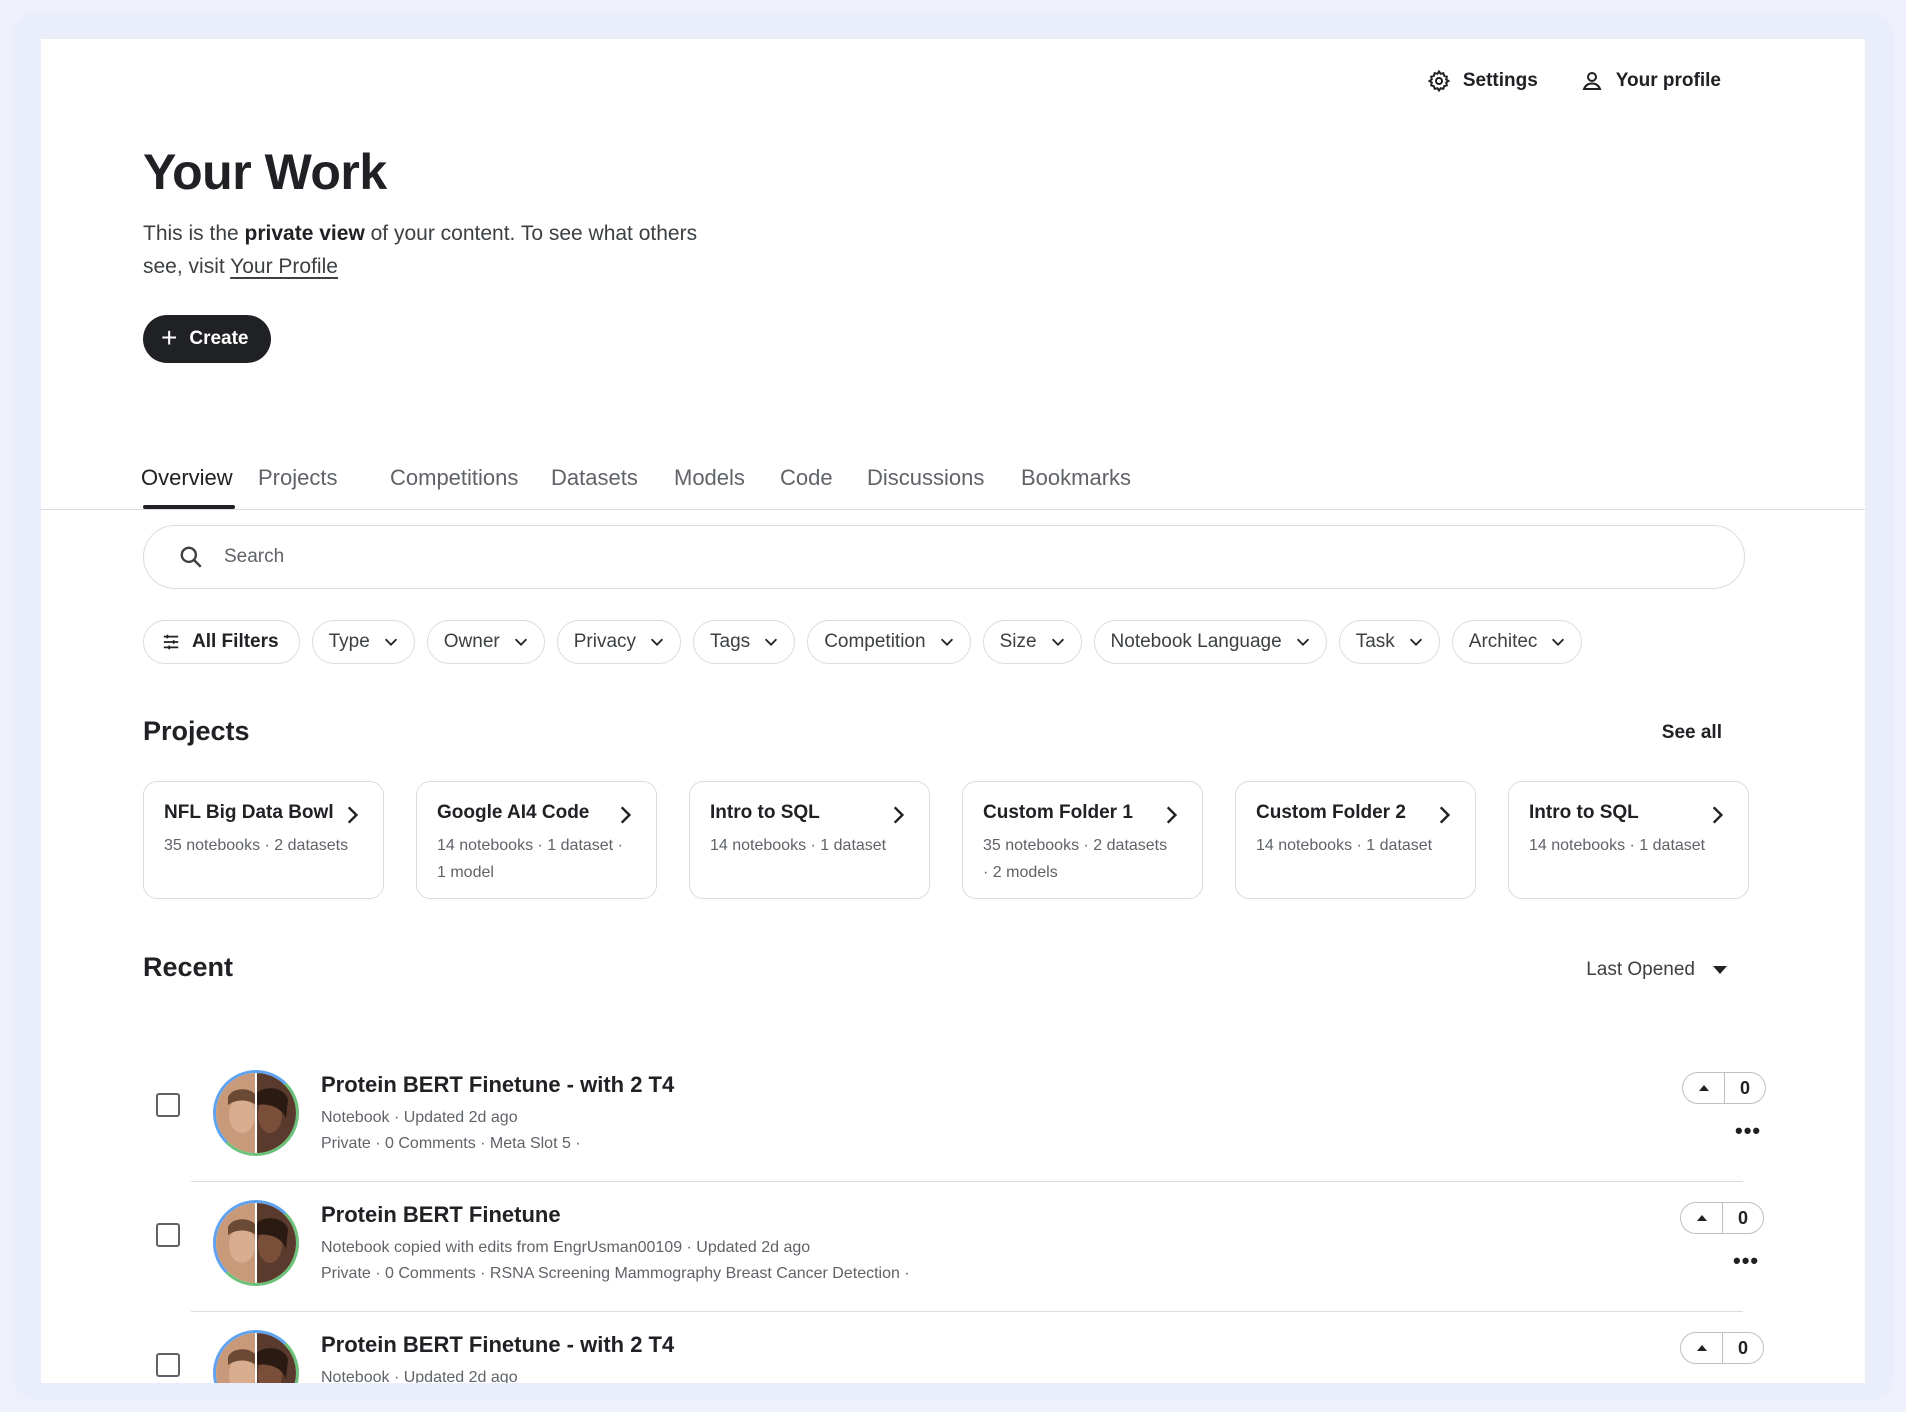  Describe the element at coordinates (1500, 80) in the screenshot. I see `settings-label: Settings` at that location.